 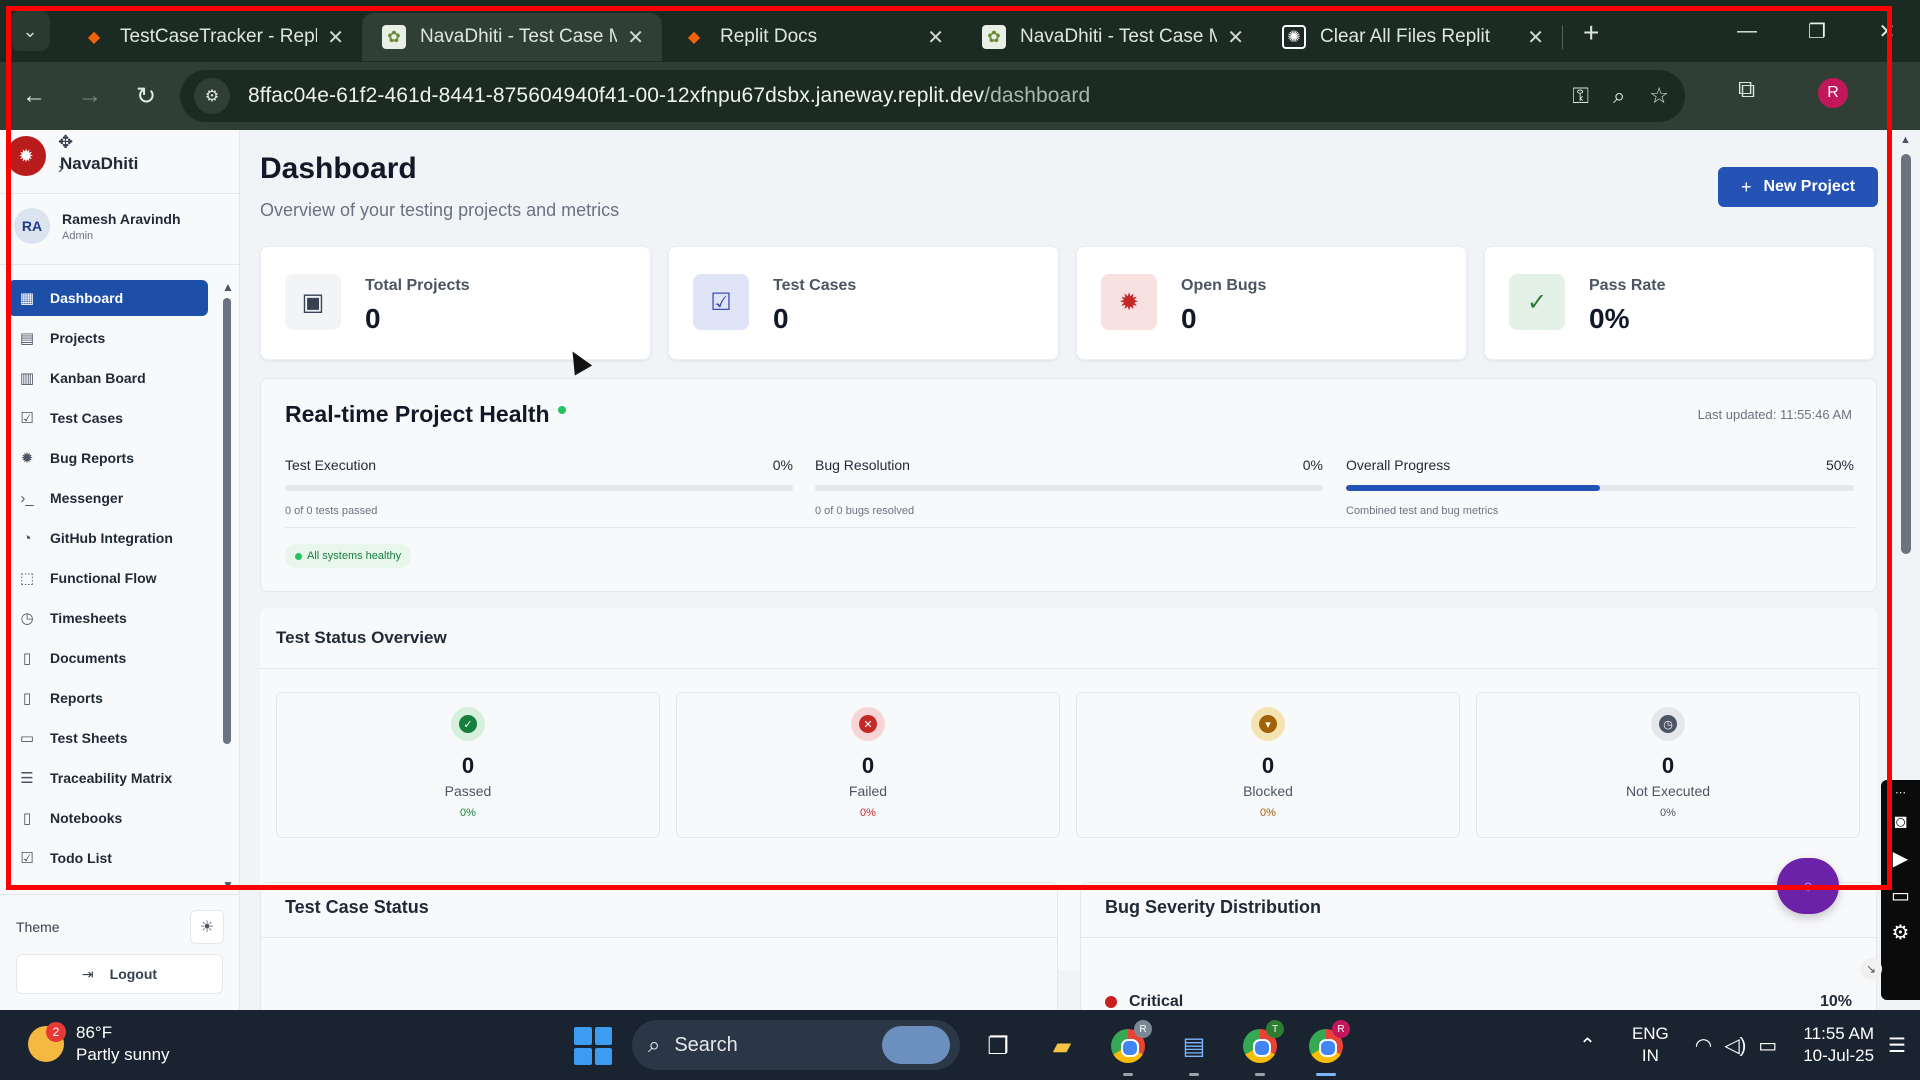 I want to click on sidebar-item-github-integration: ◔ GitHub Integration, so click(x=108, y=538).